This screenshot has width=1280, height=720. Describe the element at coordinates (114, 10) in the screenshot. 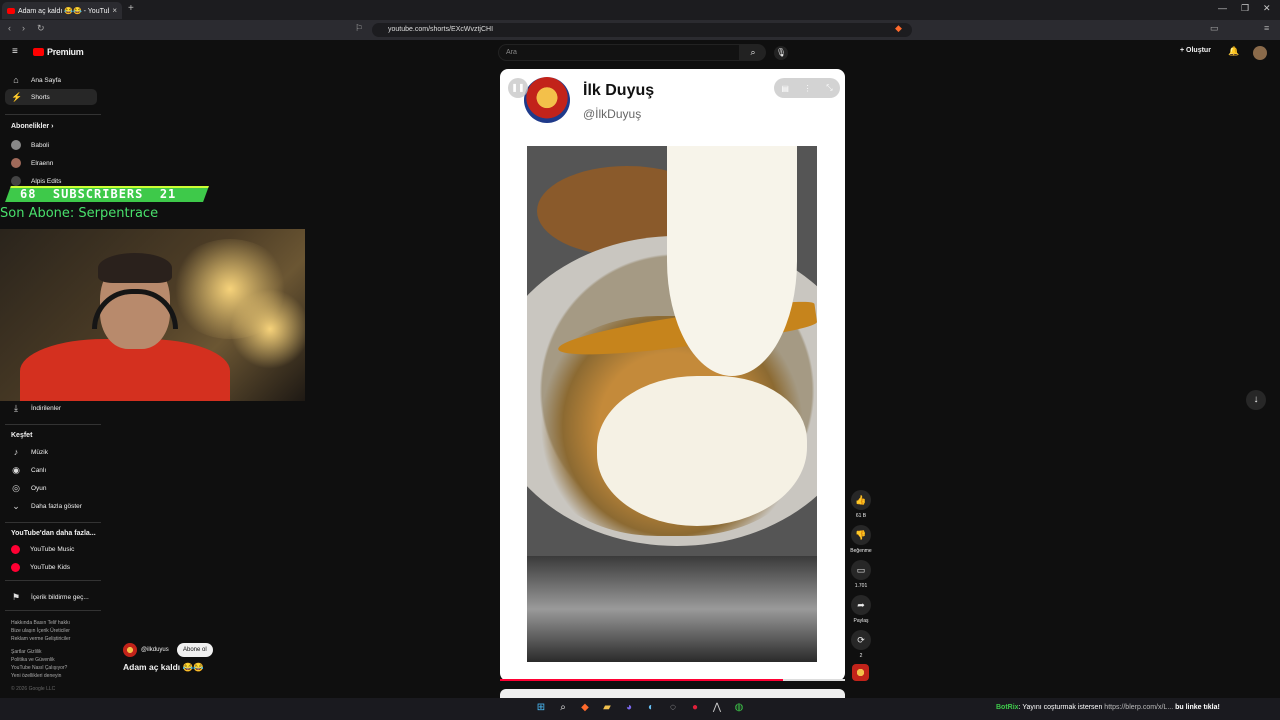

I see `tab-close-icon: ×` at that location.